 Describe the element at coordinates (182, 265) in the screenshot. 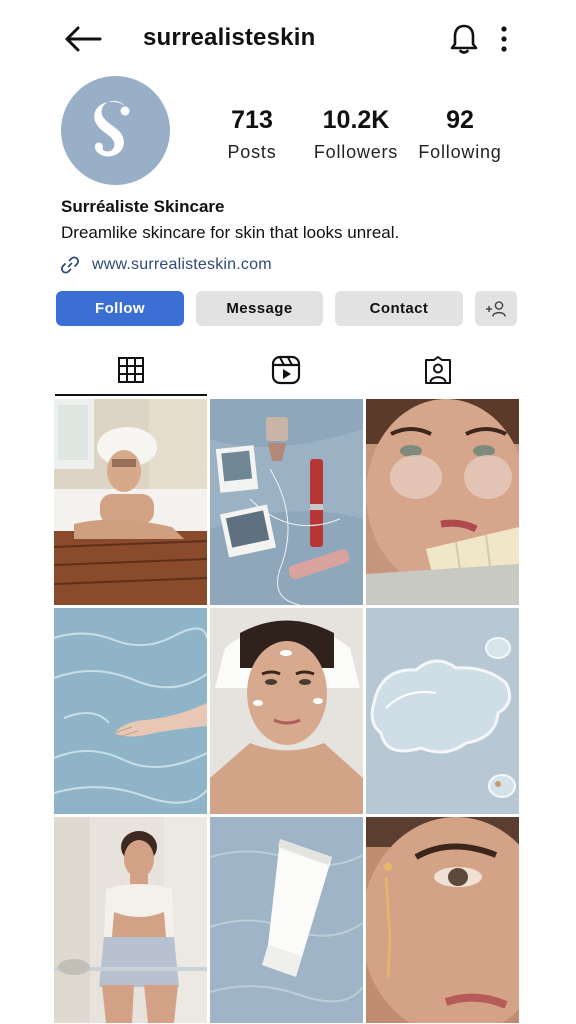

I see `website-link: www.surrealisteskin.com` at that location.